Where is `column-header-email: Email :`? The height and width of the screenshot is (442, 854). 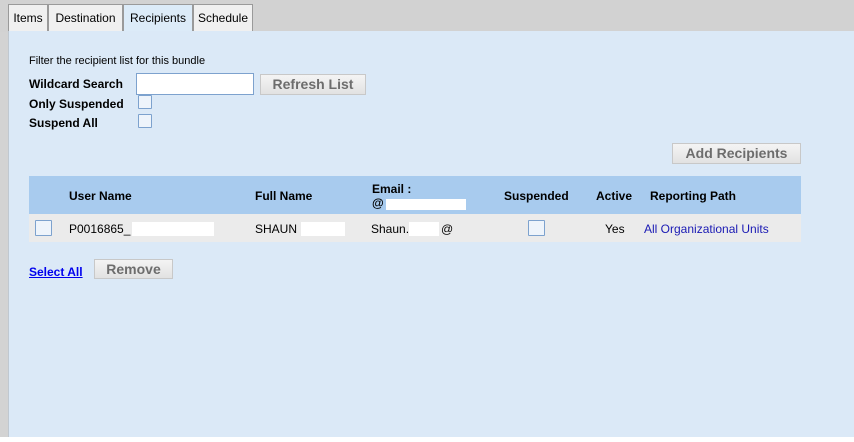
column-header-email: Email : is located at coordinates (392, 189).